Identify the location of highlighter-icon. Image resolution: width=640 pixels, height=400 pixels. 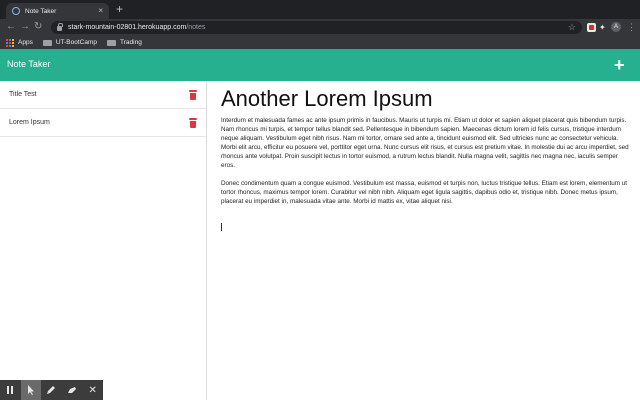
(72, 390).